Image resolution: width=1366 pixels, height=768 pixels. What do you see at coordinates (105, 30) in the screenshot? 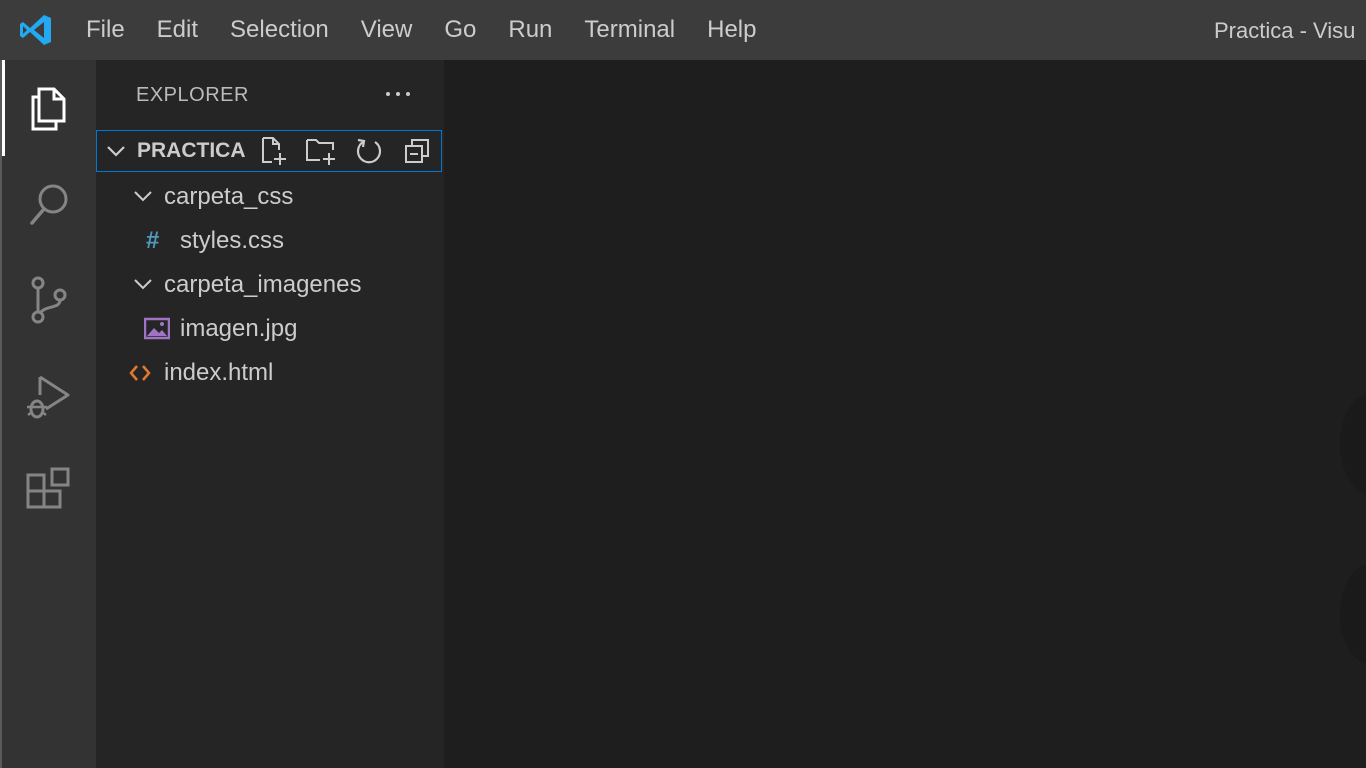
I see `menu-file: File` at bounding box center [105, 30].